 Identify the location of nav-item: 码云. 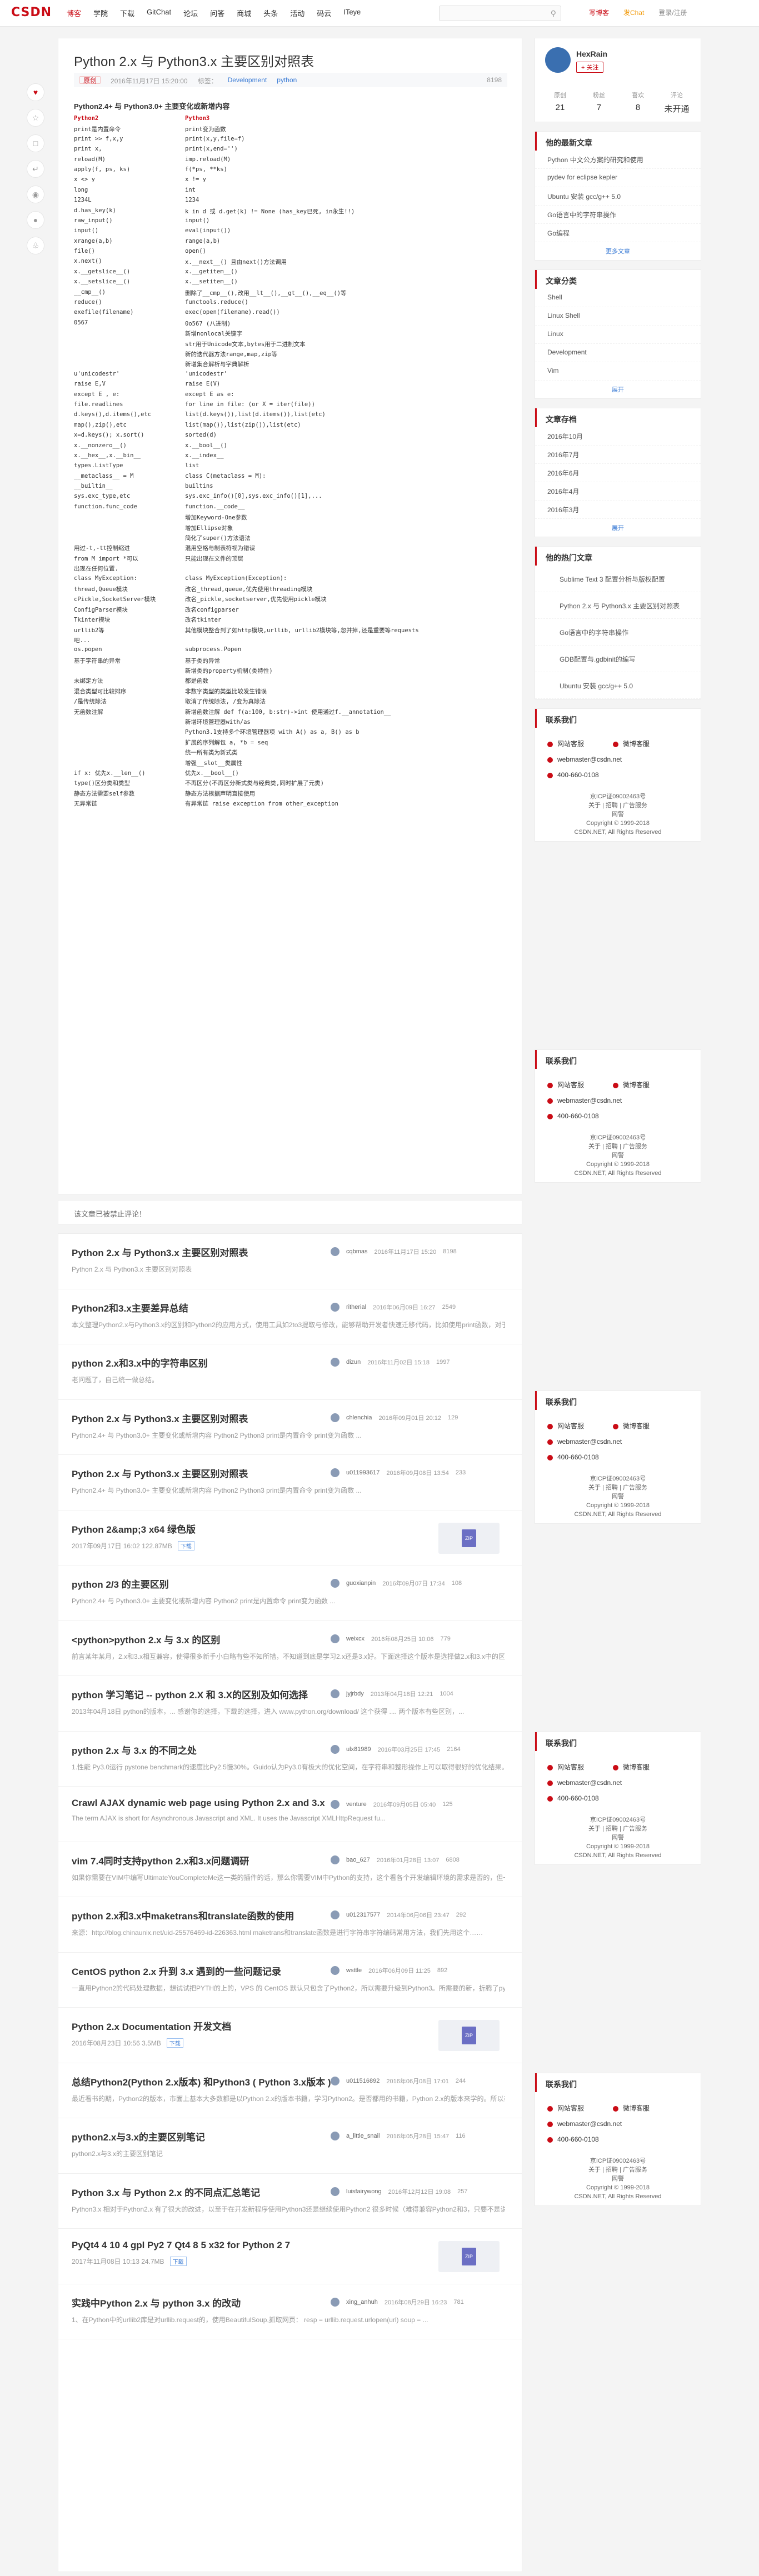
(324, 13).